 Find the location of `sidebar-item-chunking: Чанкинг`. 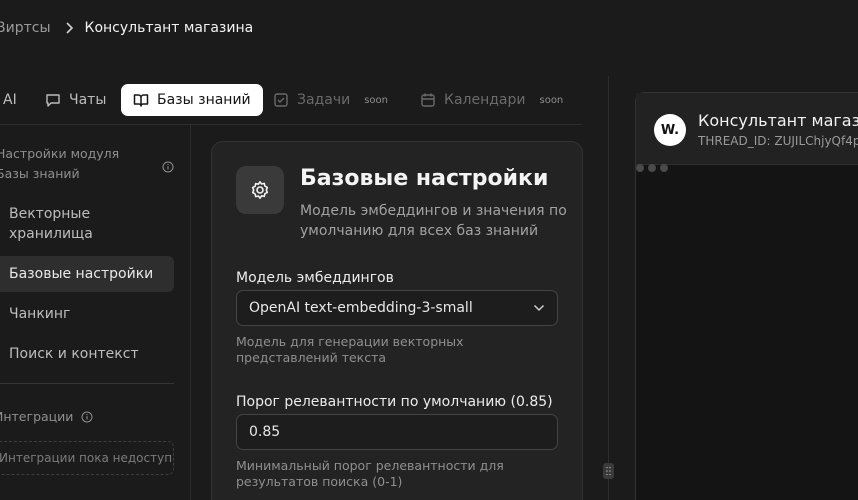

sidebar-item-chunking: Чанкинг is located at coordinates (87, 314).